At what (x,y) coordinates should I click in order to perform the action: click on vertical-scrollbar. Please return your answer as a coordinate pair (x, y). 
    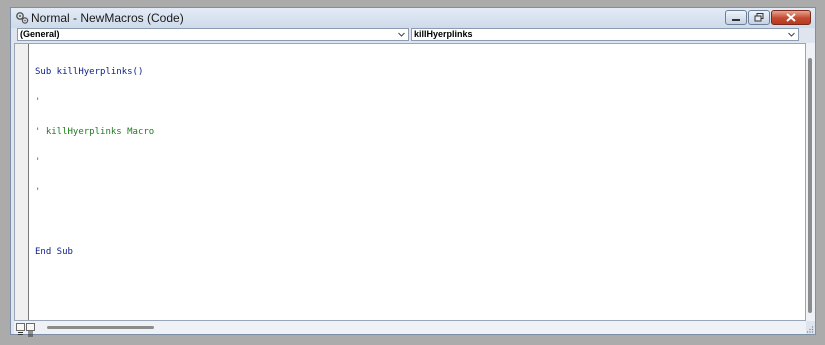
    Looking at the image, I should click on (810, 182).